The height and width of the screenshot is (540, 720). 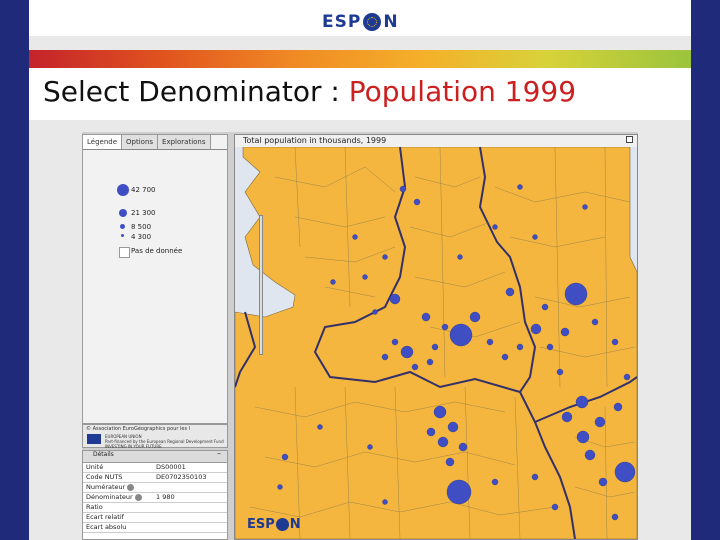 I want to click on legend-item: 42 700, so click(x=175, y=191).